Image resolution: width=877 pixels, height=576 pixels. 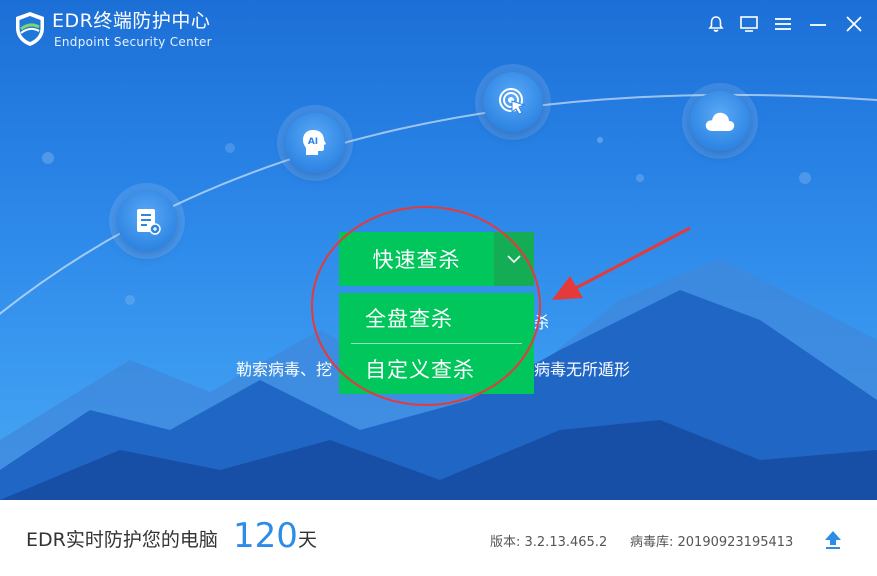 I want to click on quick-scan-button: 快速查杀, so click(x=416, y=259).